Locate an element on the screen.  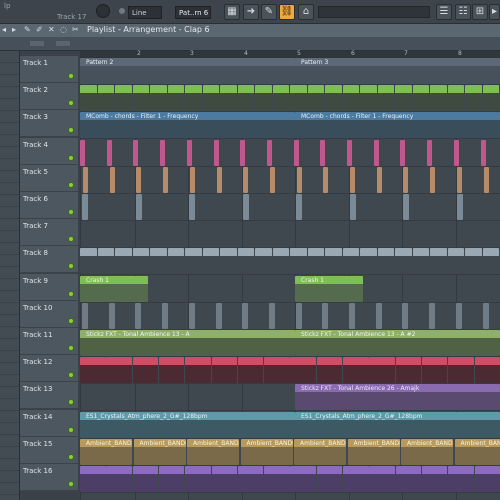
pencil-icon: ✎ is located at coordinates (27, 29).